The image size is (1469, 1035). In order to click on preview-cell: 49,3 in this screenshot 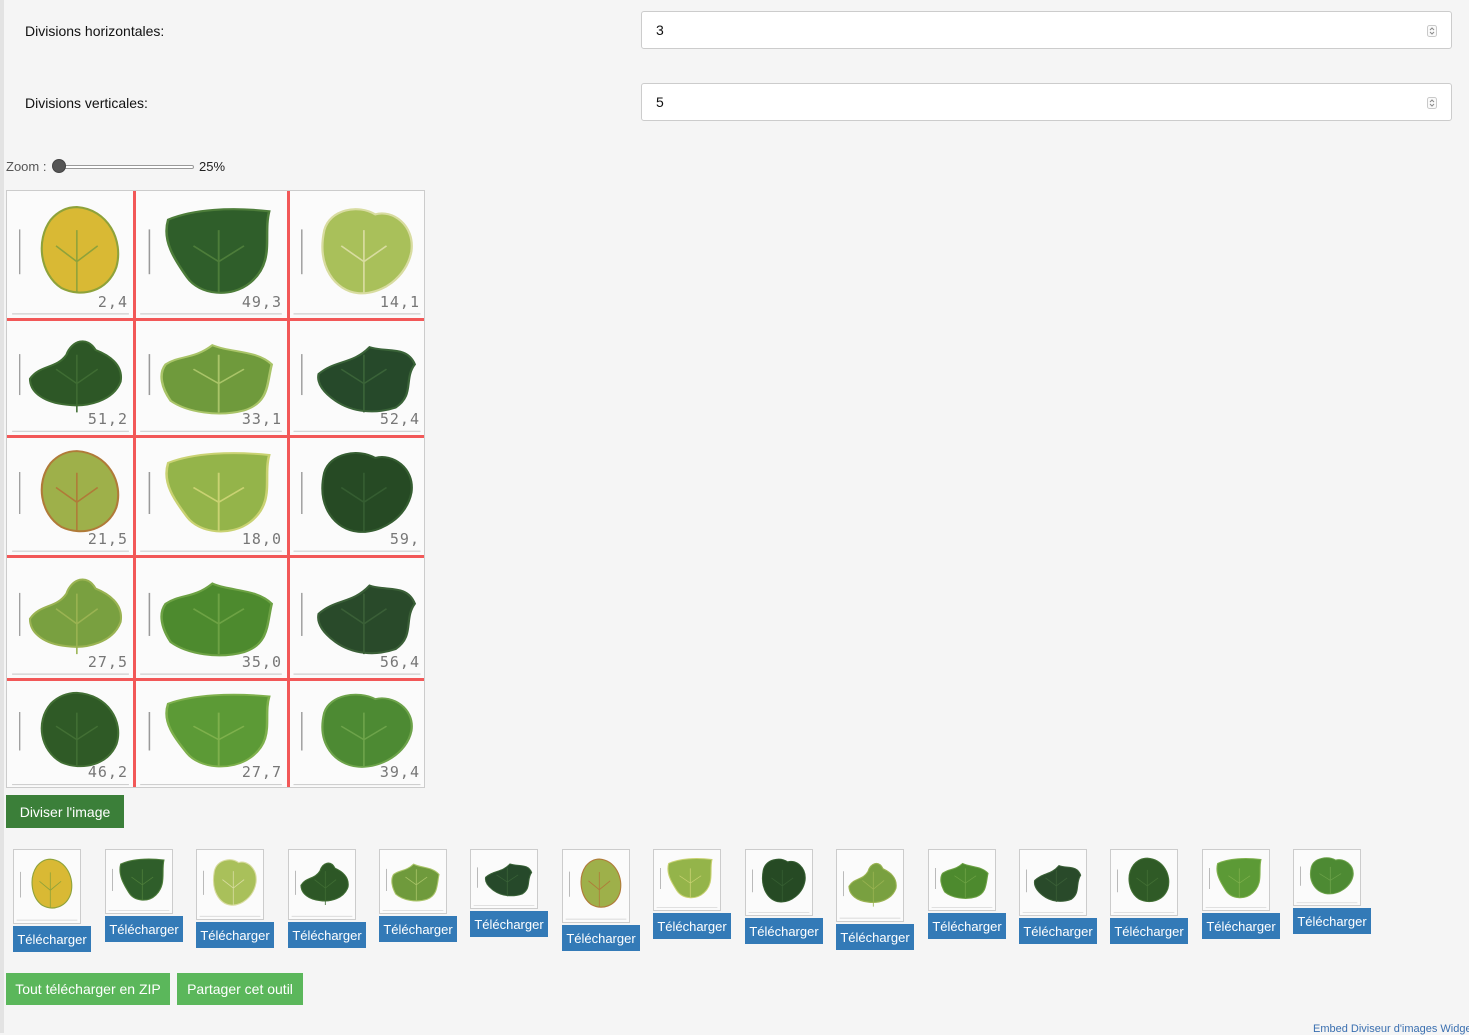, I will do `click(211, 255)`.